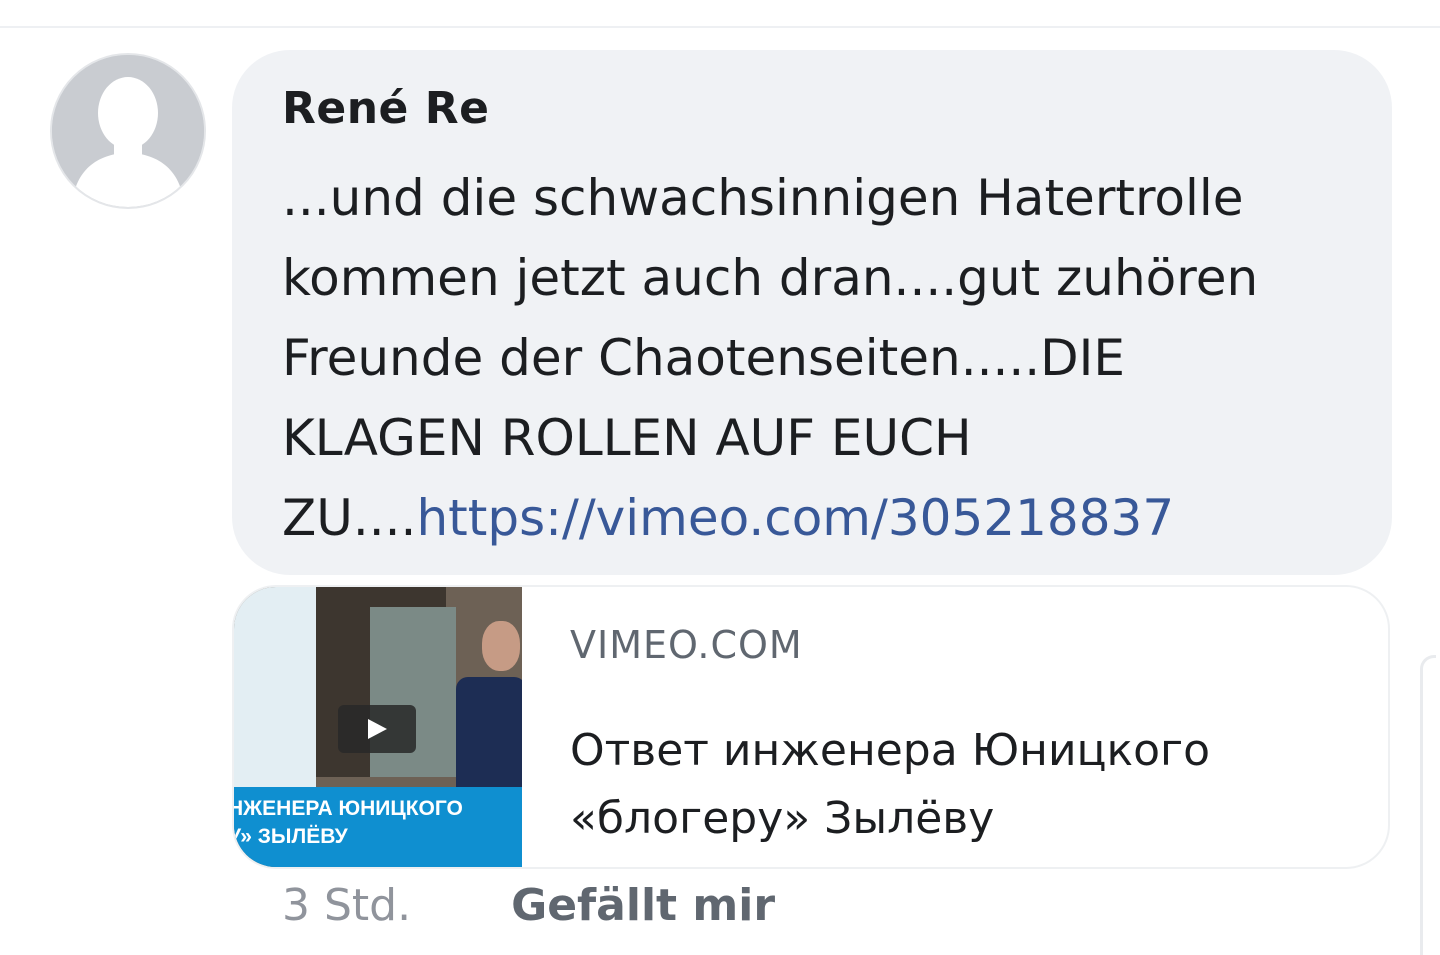  What do you see at coordinates (275, 687) in the screenshot?
I see `thumbnail-screen` at bounding box center [275, 687].